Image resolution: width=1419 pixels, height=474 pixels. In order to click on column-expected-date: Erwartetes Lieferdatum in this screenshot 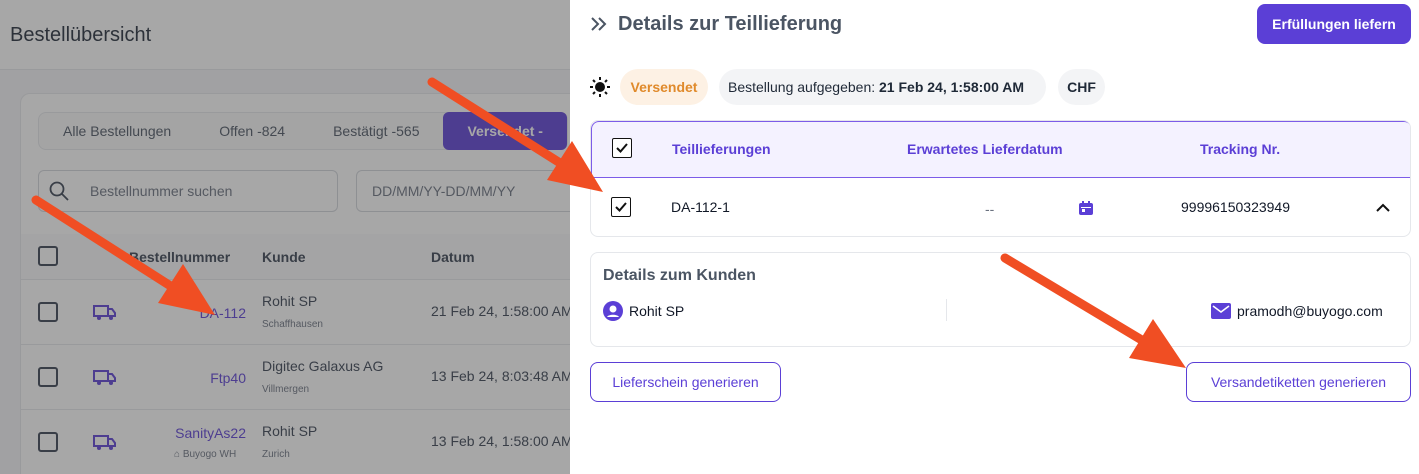, I will do `click(985, 149)`.